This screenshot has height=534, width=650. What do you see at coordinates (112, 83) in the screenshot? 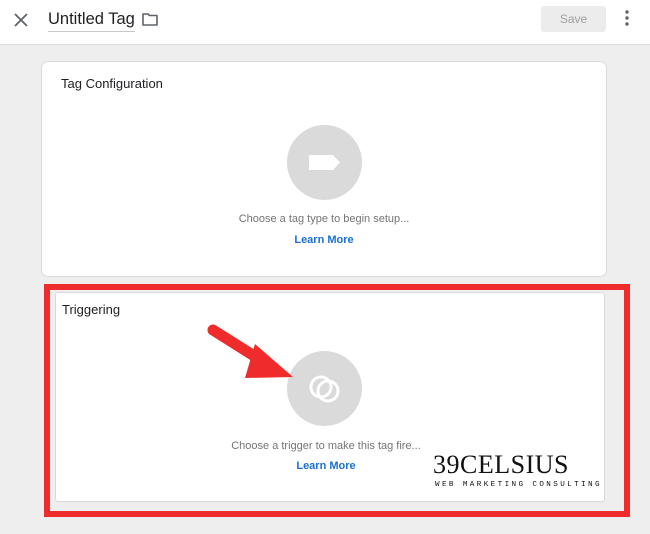
I see `tag-configuration-title: Tag Configuration` at bounding box center [112, 83].